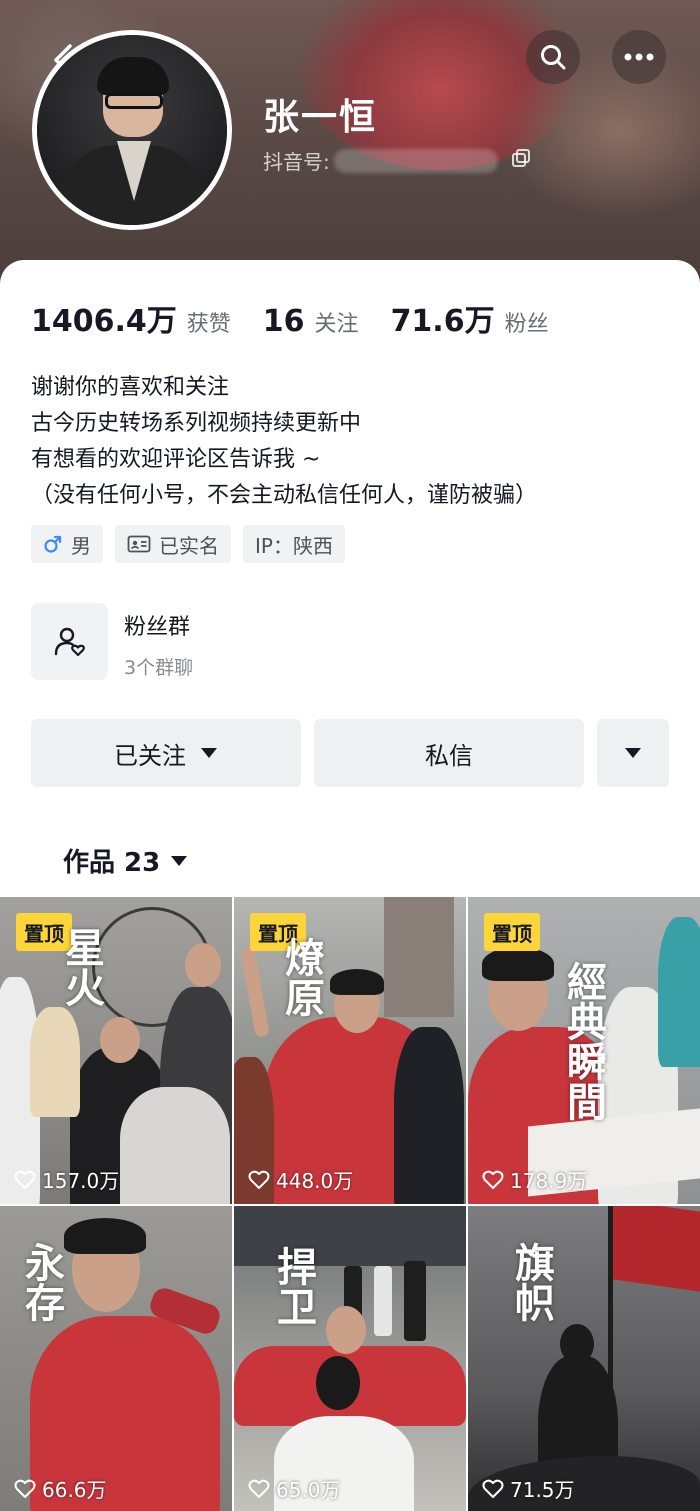 The image size is (700, 1511). I want to click on verified-label: 已实名, so click(189, 545).